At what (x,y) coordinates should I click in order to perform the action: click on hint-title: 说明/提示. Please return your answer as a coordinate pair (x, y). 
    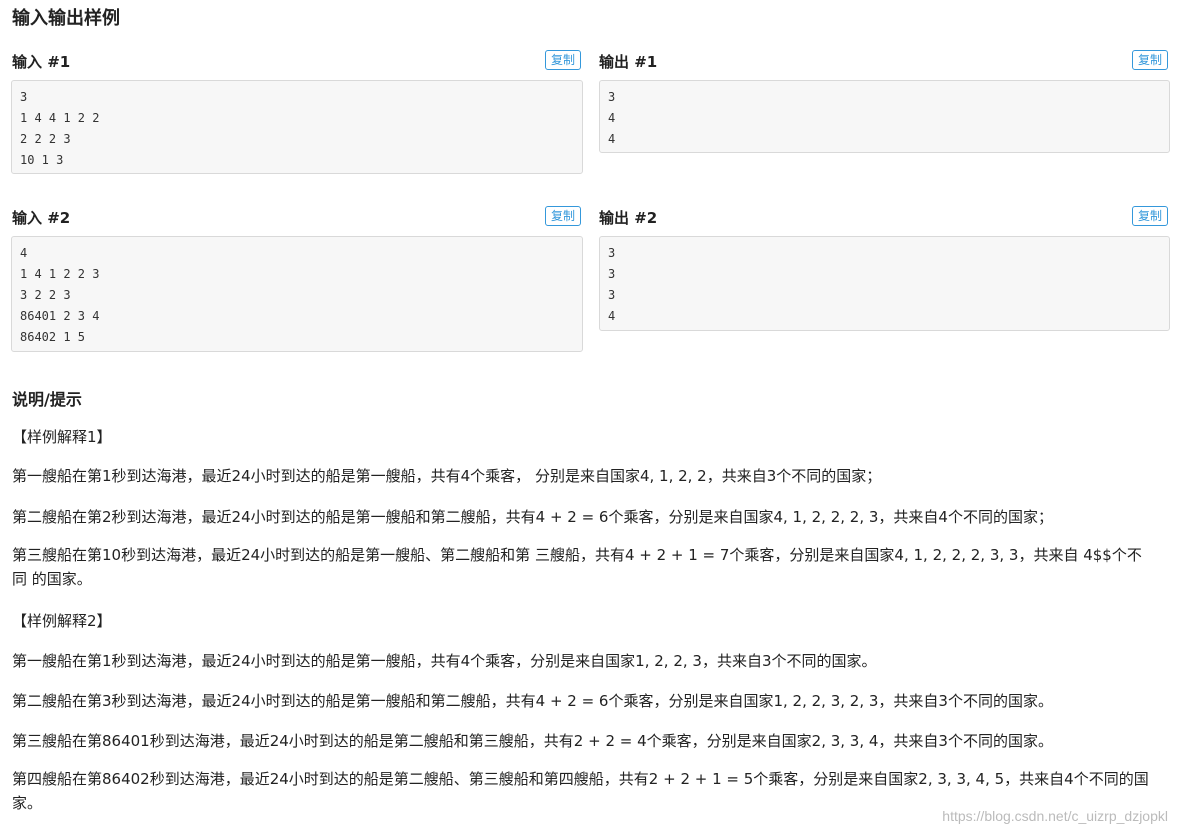
    Looking at the image, I should click on (47, 399).